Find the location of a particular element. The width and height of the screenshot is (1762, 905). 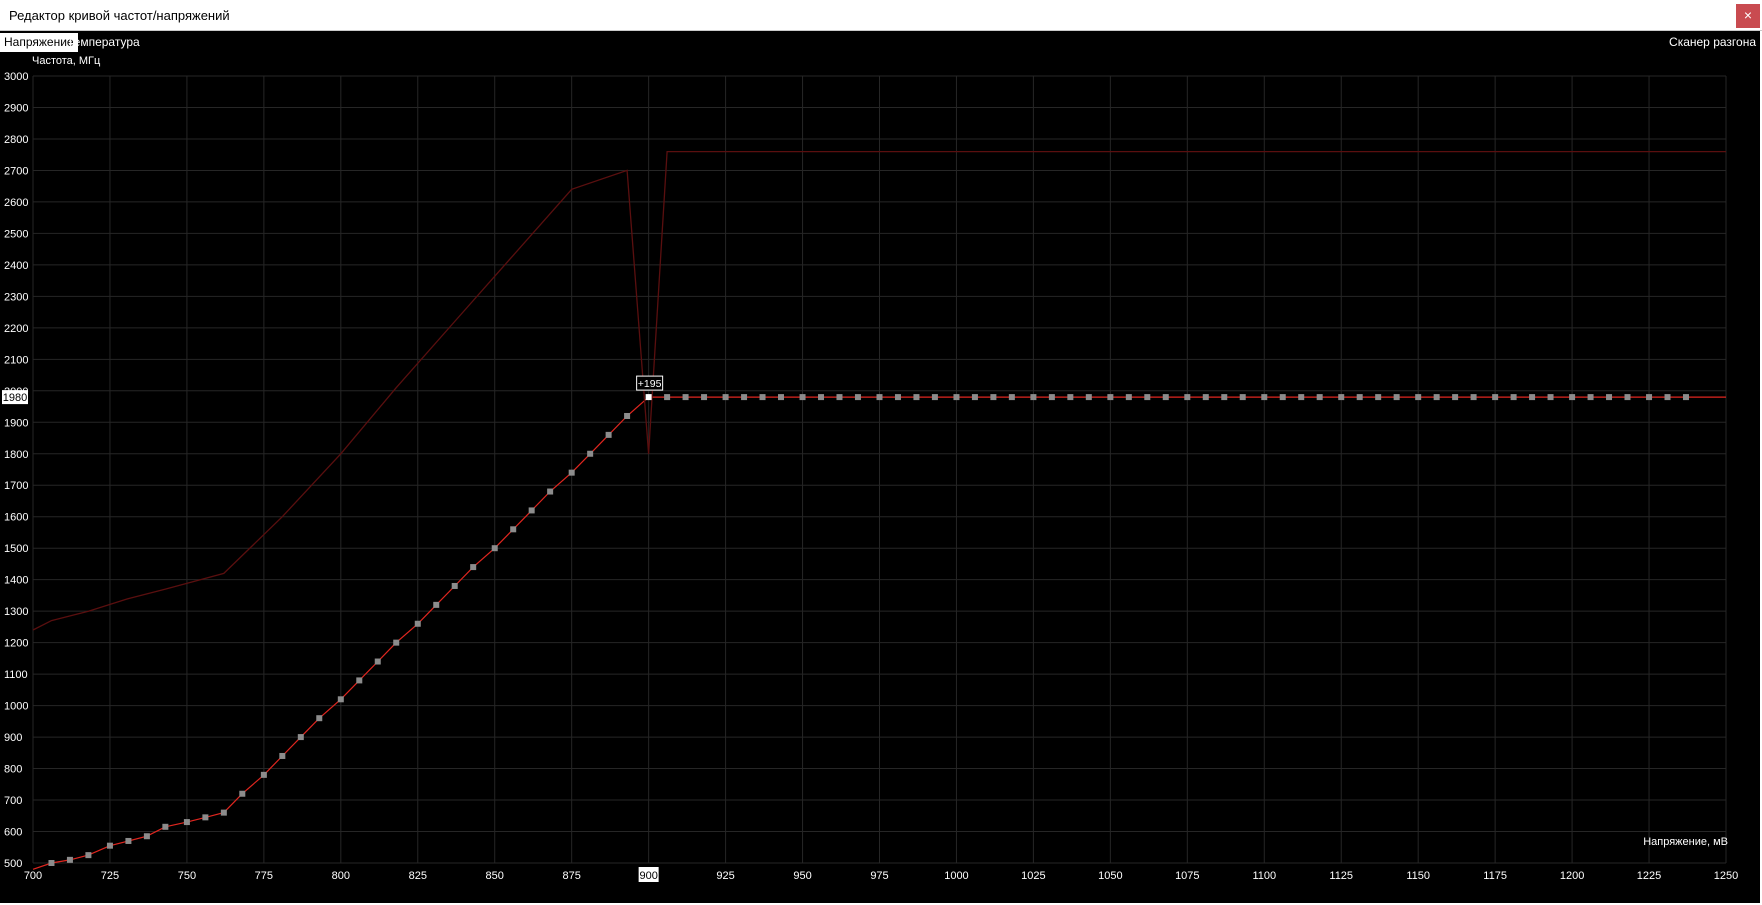

y-axis-label: Частота, МГц is located at coordinates (66, 61).